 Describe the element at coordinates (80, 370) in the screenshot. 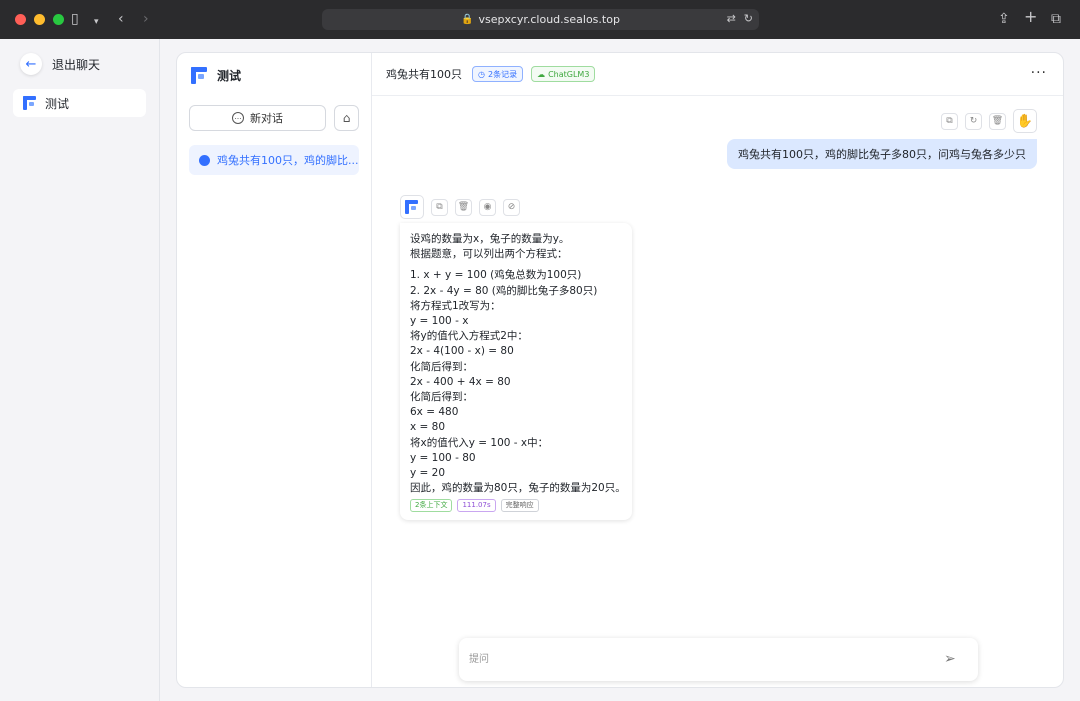

I see `left-sidebar: ← 退出聊天 测试` at that location.